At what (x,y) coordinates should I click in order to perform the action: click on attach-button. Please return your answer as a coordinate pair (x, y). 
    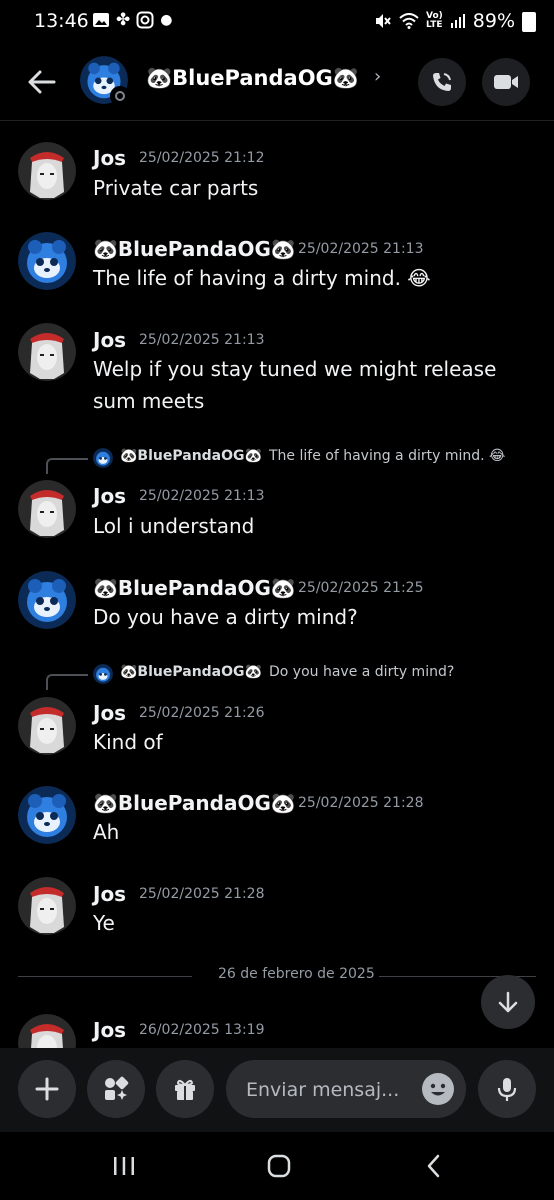
    Looking at the image, I should click on (47, 1089).